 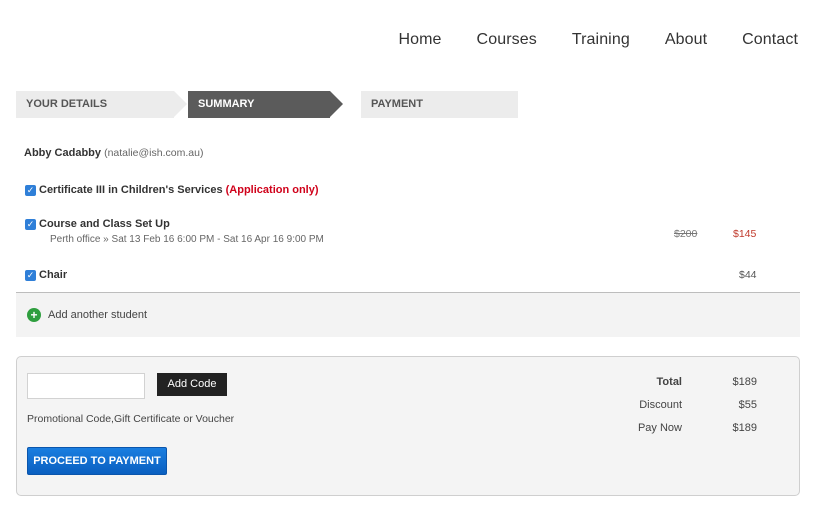 I want to click on nav-contact: Contact, so click(x=770, y=40).